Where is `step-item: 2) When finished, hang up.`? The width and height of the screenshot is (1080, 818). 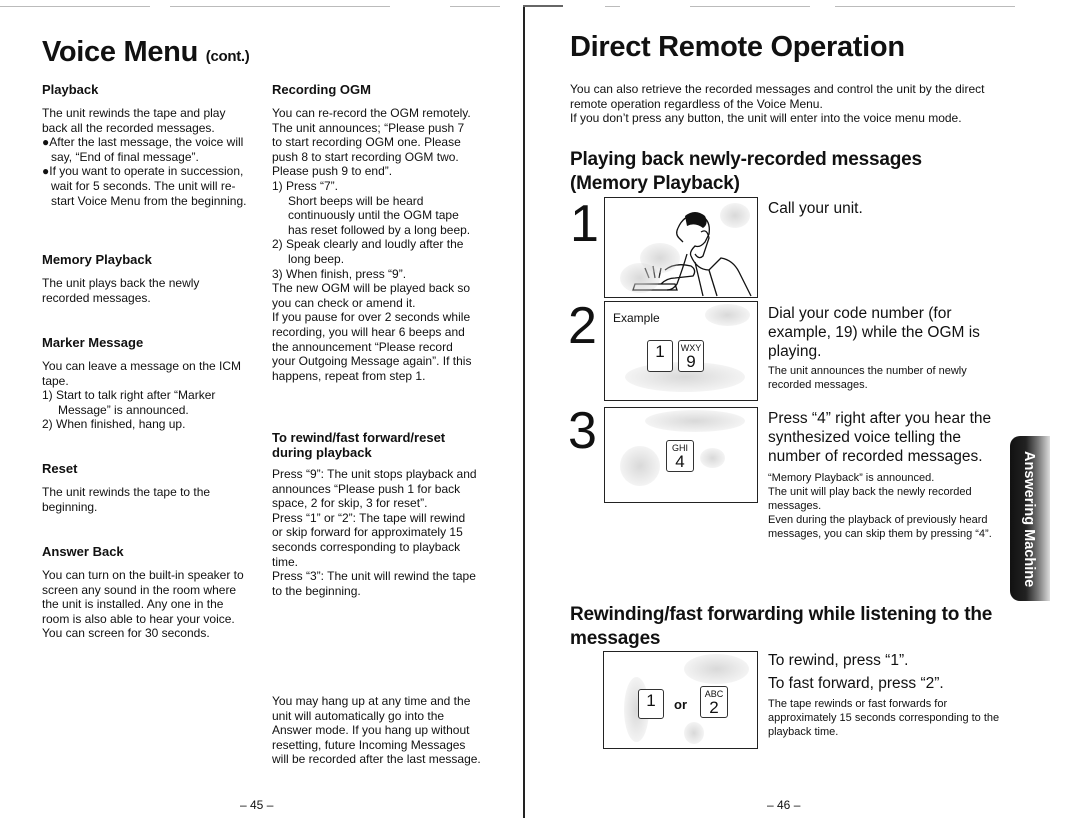 step-item: 2) When finished, hang up. is located at coordinates (114, 424).